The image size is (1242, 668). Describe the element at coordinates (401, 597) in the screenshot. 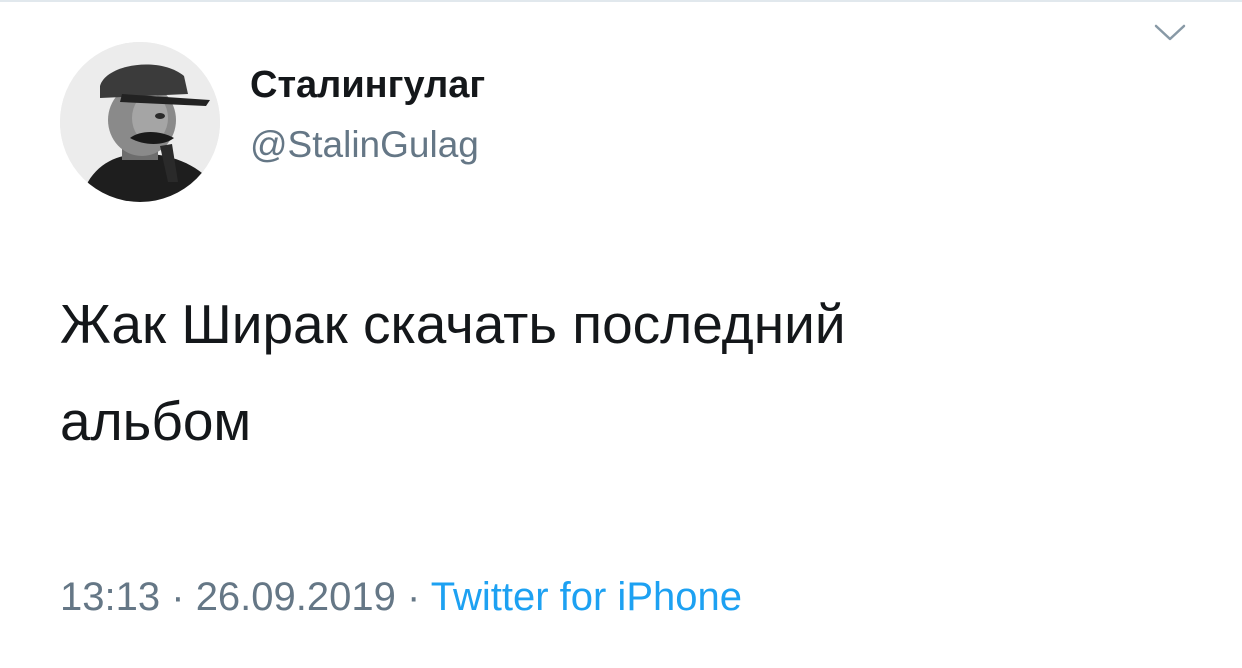

I see `tweet-meta: 13:13 · 26.09.2019 · Twitter for iPhone` at that location.